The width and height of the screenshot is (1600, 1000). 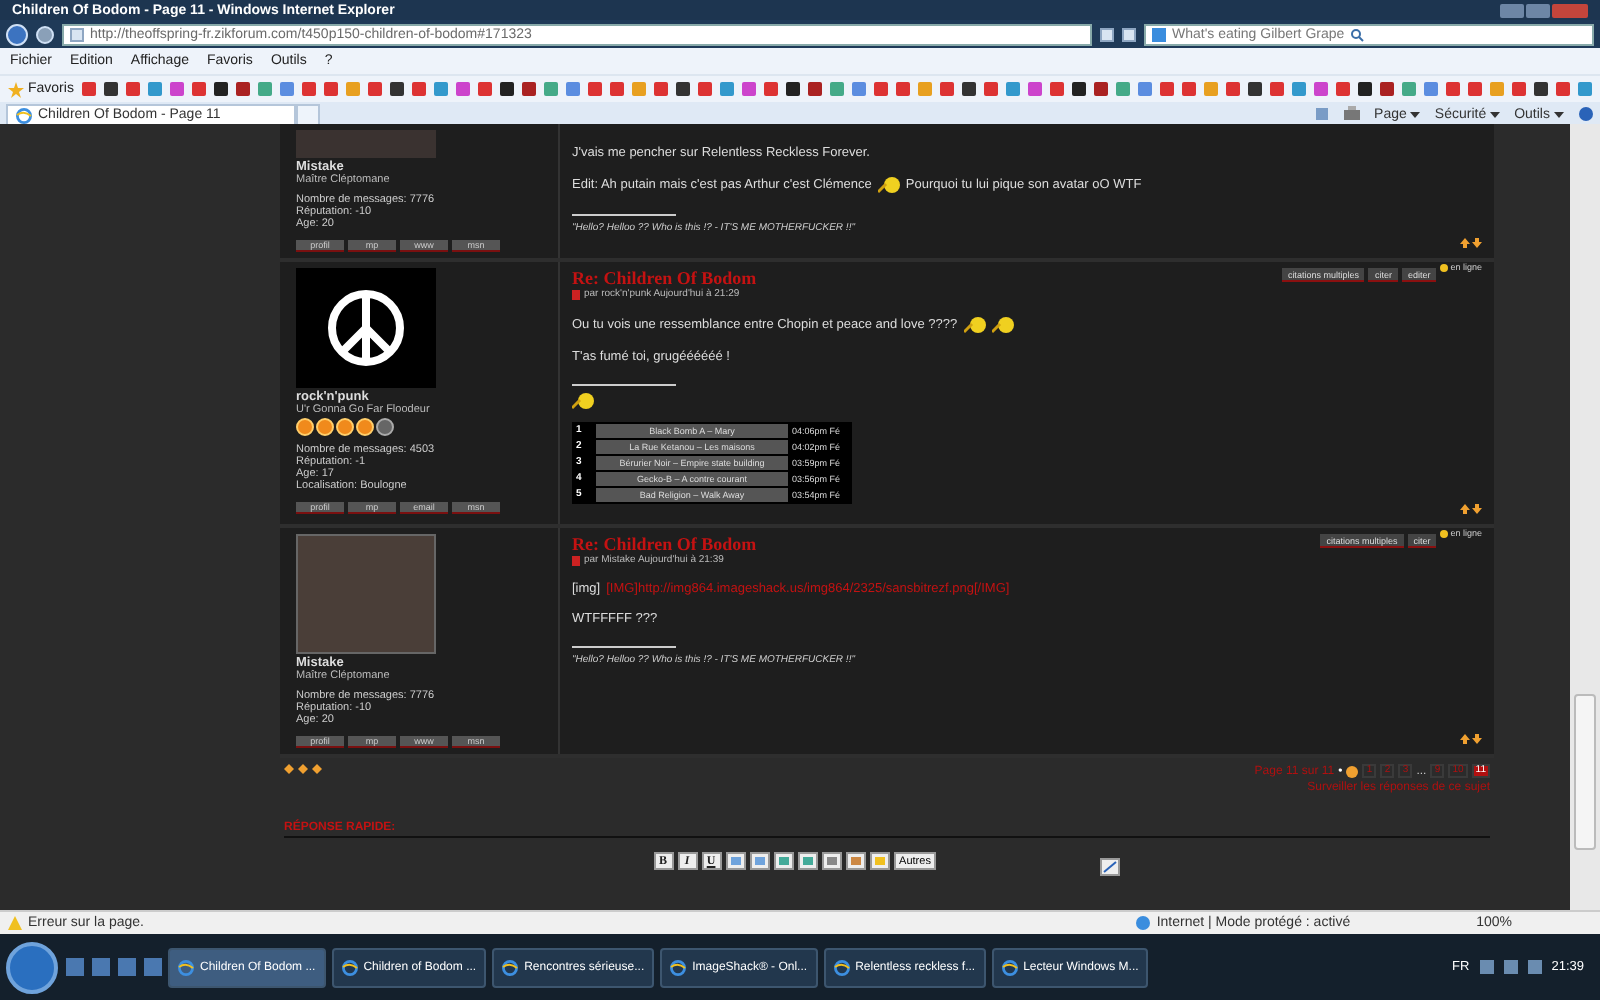 What do you see at coordinates (1586, 114) in the screenshot?
I see `help-icon` at bounding box center [1586, 114].